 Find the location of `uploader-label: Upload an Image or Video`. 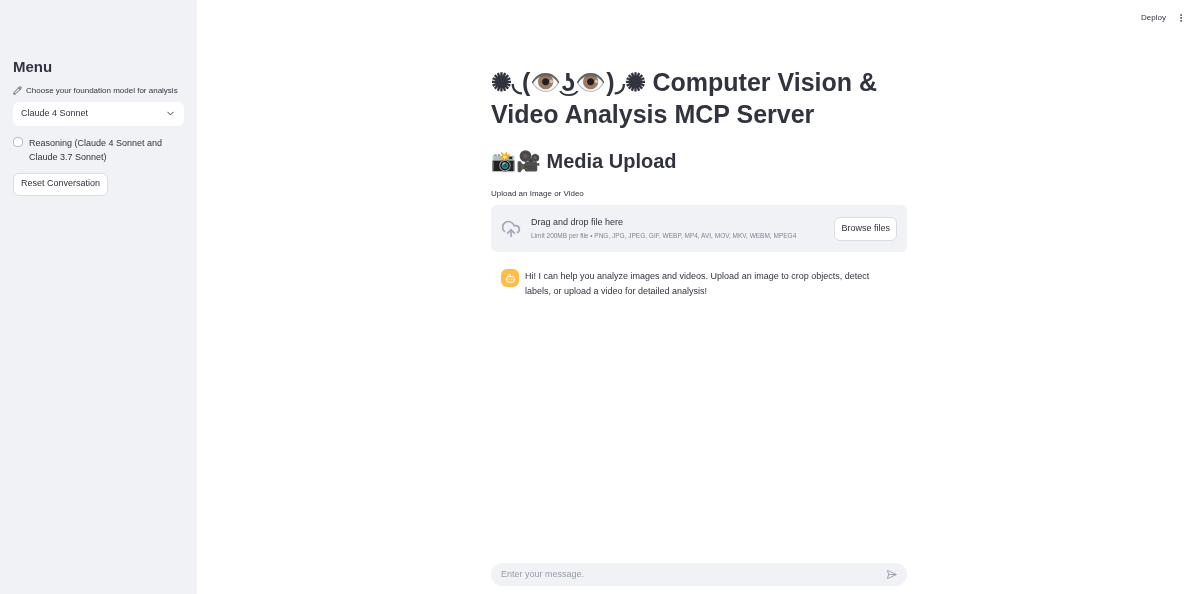

uploader-label: Upload an Image or Video is located at coordinates (538, 194).